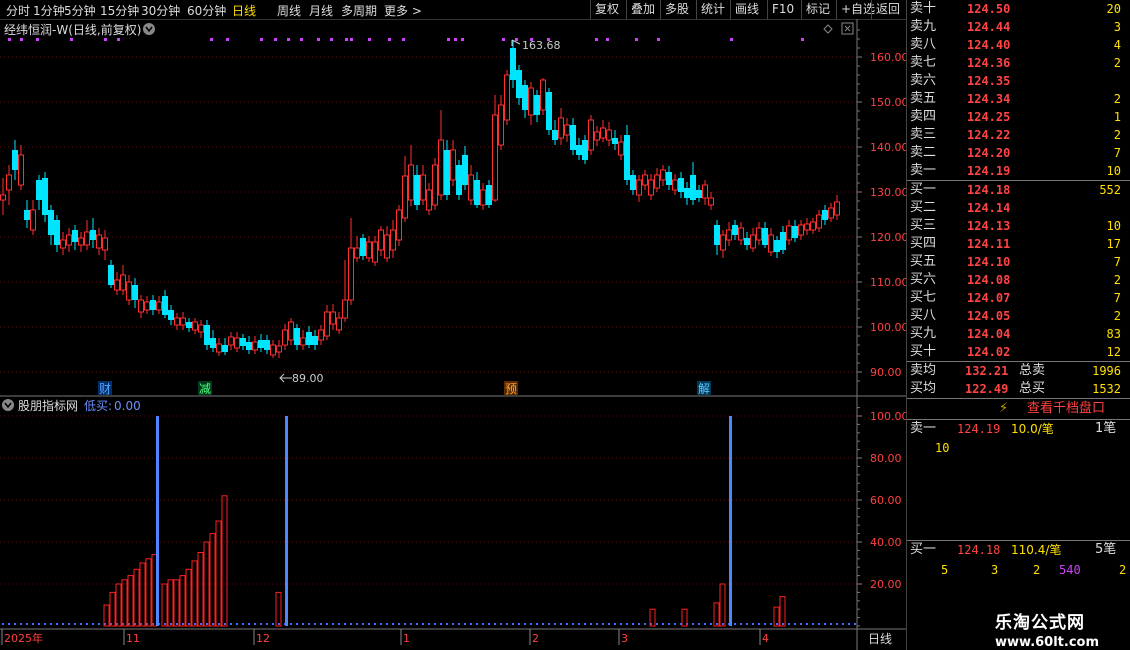 The width and height of the screenshot is (1130, 650). Describe the element at coordinates (1018, 153) in the screenshot. I see `ask-row: 卖二 124.20 7` at that location.